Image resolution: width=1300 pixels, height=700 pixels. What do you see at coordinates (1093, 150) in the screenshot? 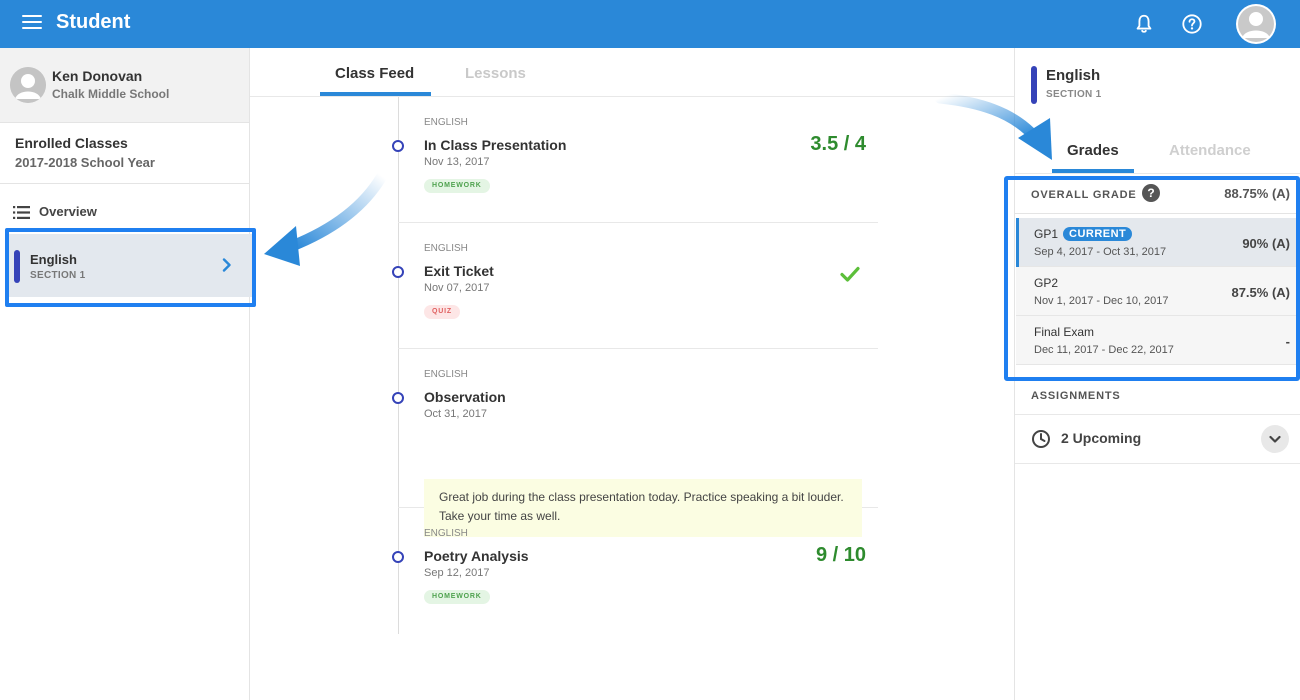
I see `tab-grades: Grades` at bounding box center [1093, 150].